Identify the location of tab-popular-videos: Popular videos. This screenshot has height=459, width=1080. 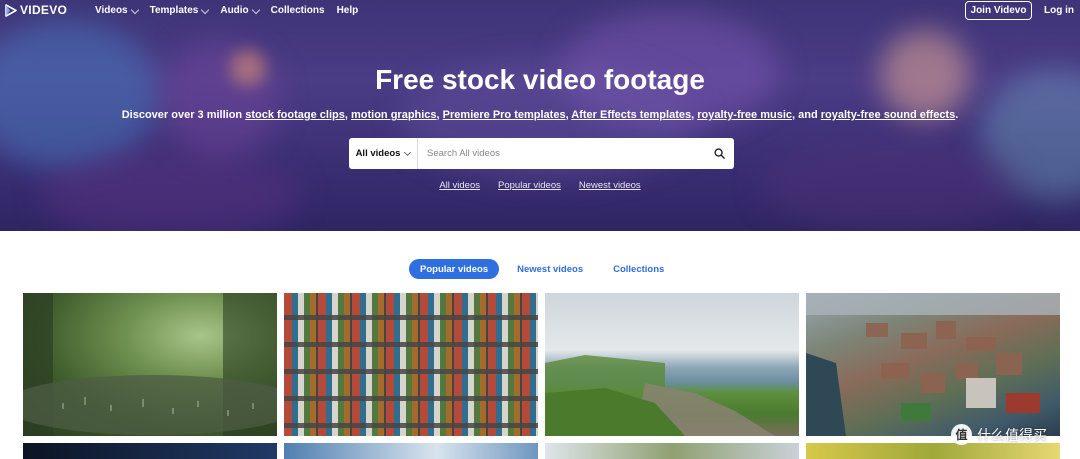
(454, 269).